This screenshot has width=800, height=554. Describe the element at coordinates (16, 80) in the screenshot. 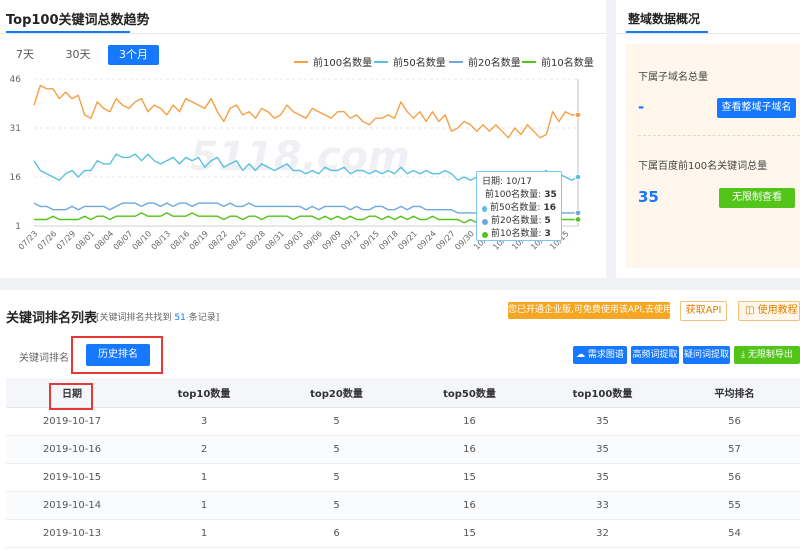

I see `y-tick-label: 46` at that location.